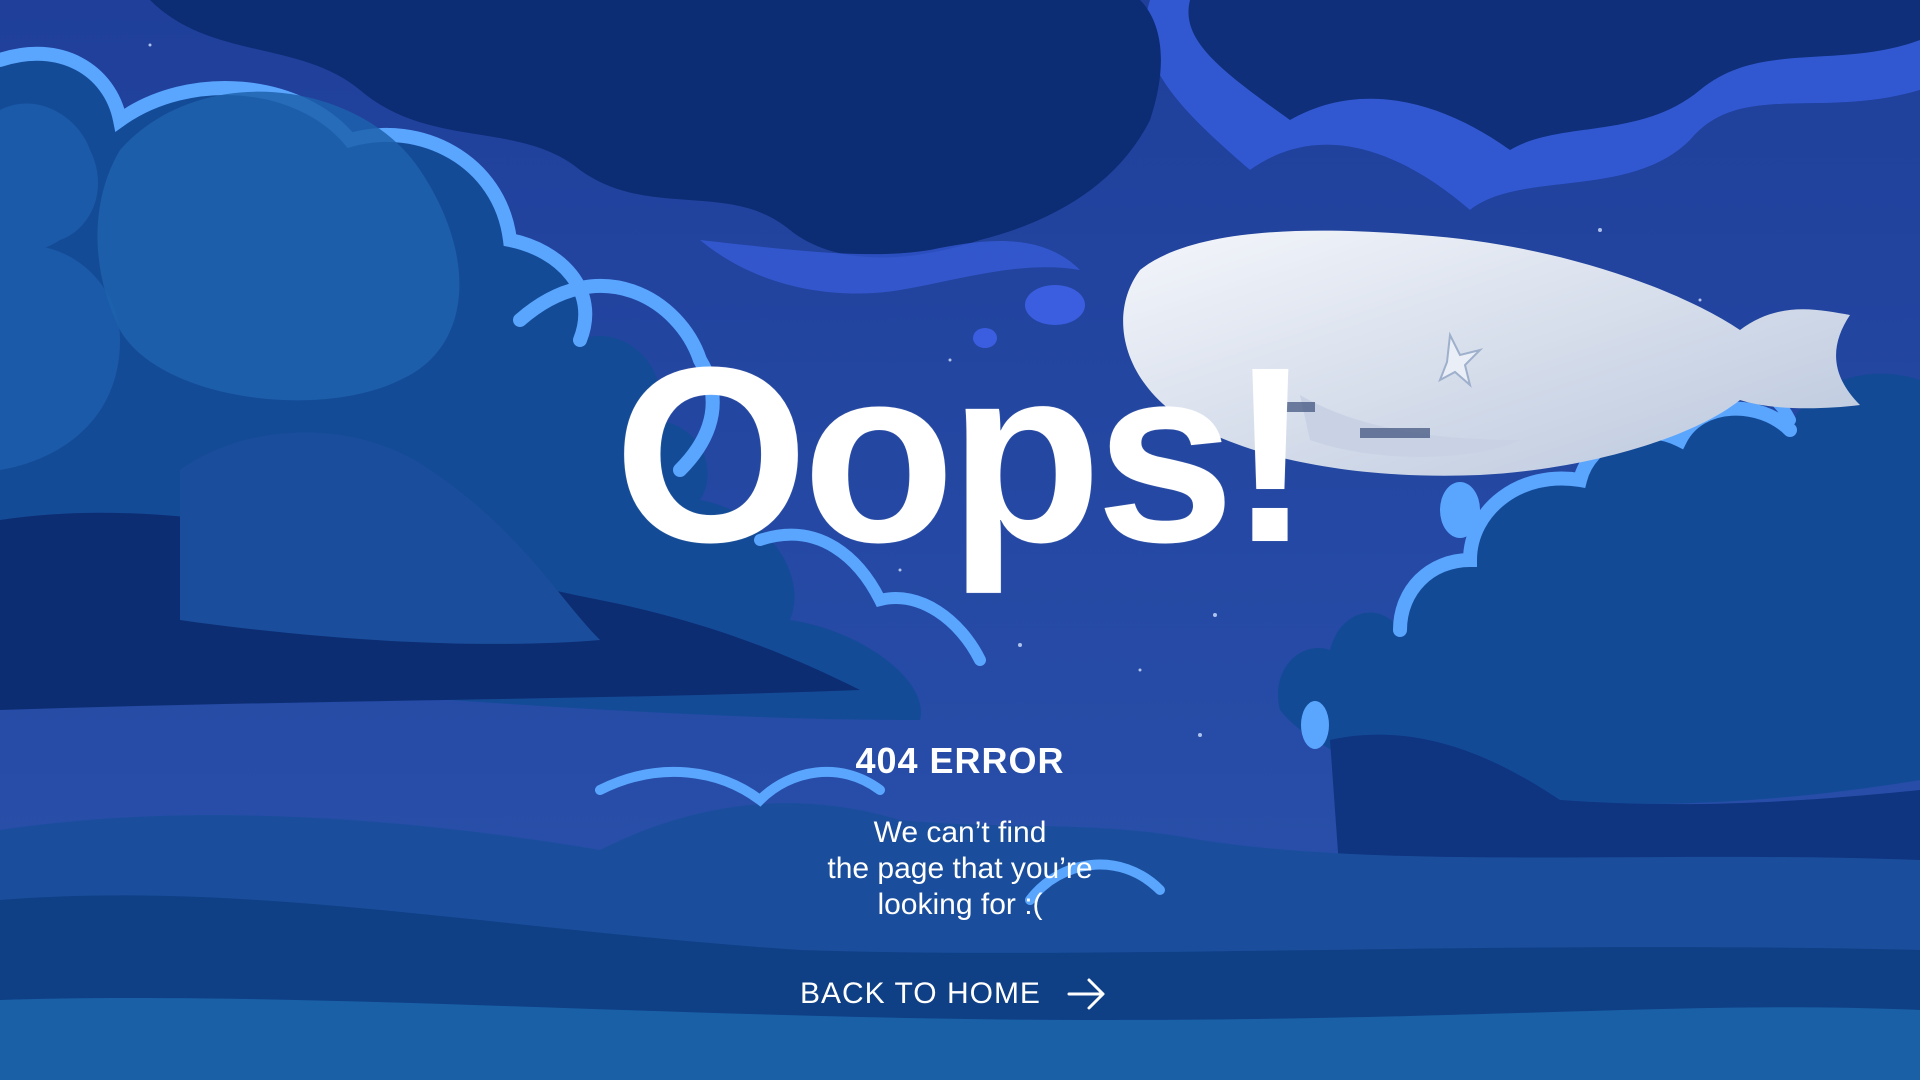  I want to click on error-message-line: the page that you’re, so click(960, 868).